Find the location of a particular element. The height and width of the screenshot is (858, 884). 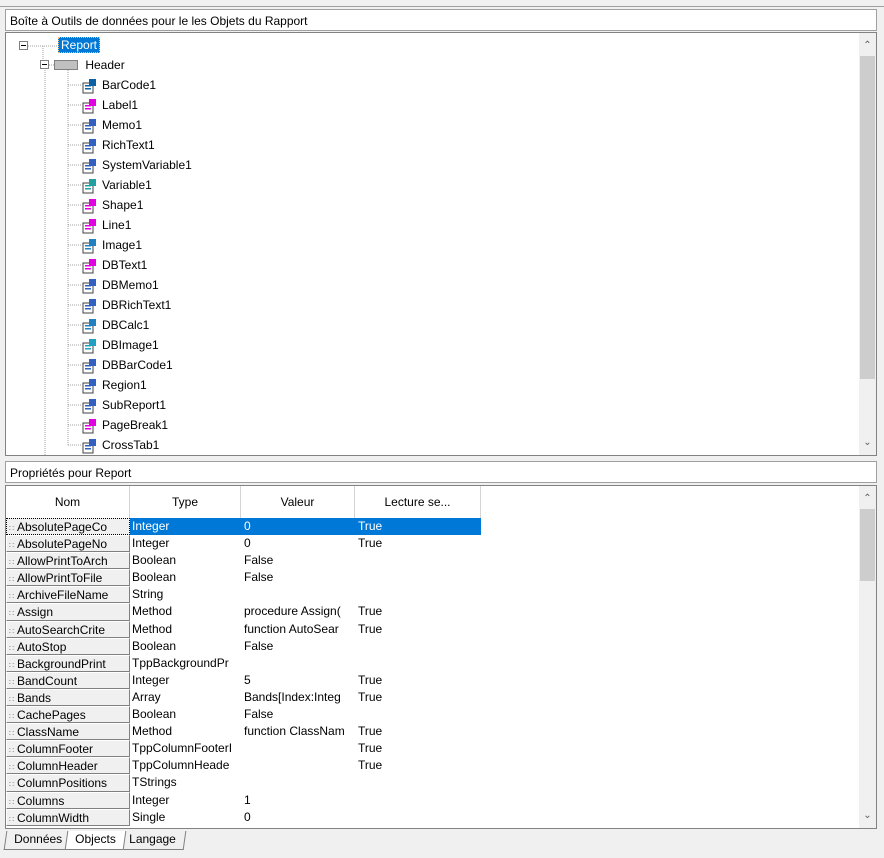

table-row: ∷ AbsolutePageNo Integer 0 True is located at coordinates (243, 544).